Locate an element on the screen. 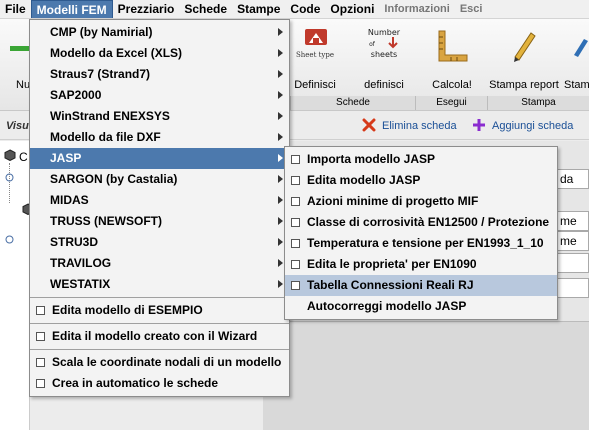 The height and width of the screenshot is (430, 589). menu-item-travilog: TRAVILOG is located at coordinates (159, 263).